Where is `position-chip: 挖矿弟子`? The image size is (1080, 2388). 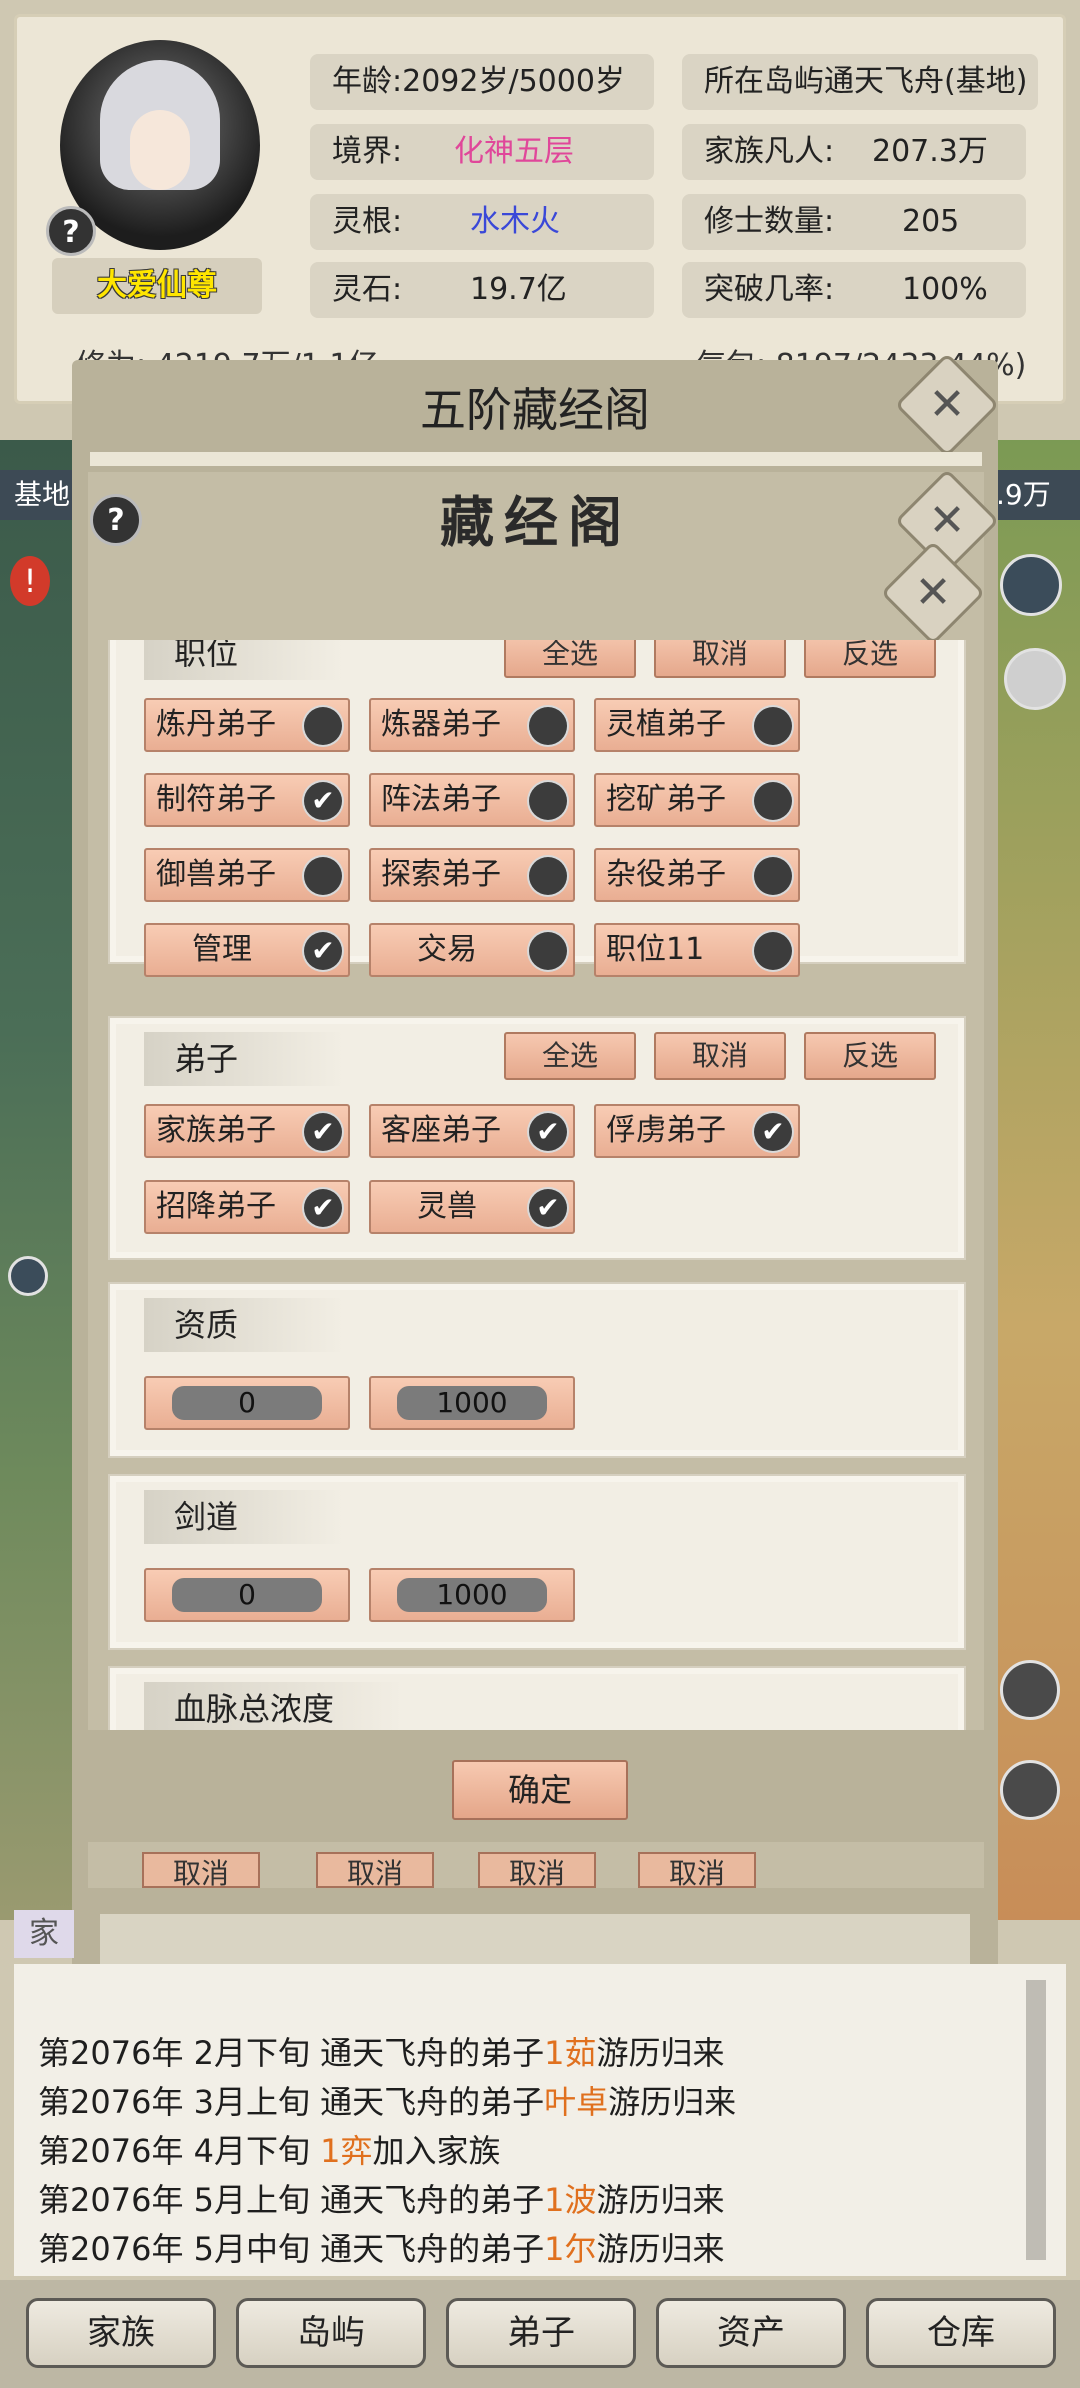 position-chip: 挖矿弟子 is located at coordinates (697, 800).